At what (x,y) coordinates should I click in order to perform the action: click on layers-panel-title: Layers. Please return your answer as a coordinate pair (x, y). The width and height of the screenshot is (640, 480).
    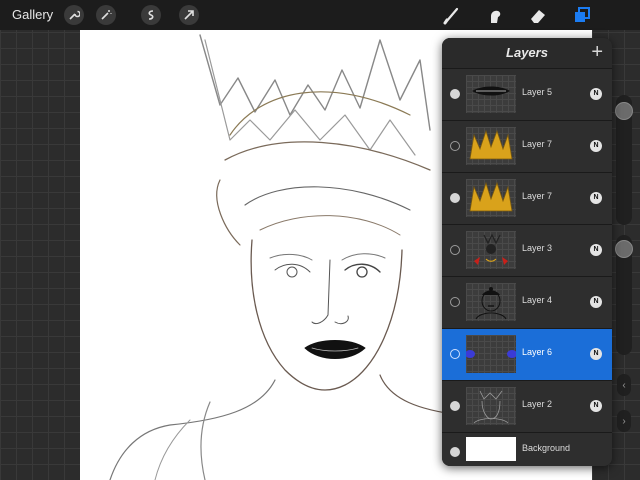
    Looking at the image, I should click on (527, 52).